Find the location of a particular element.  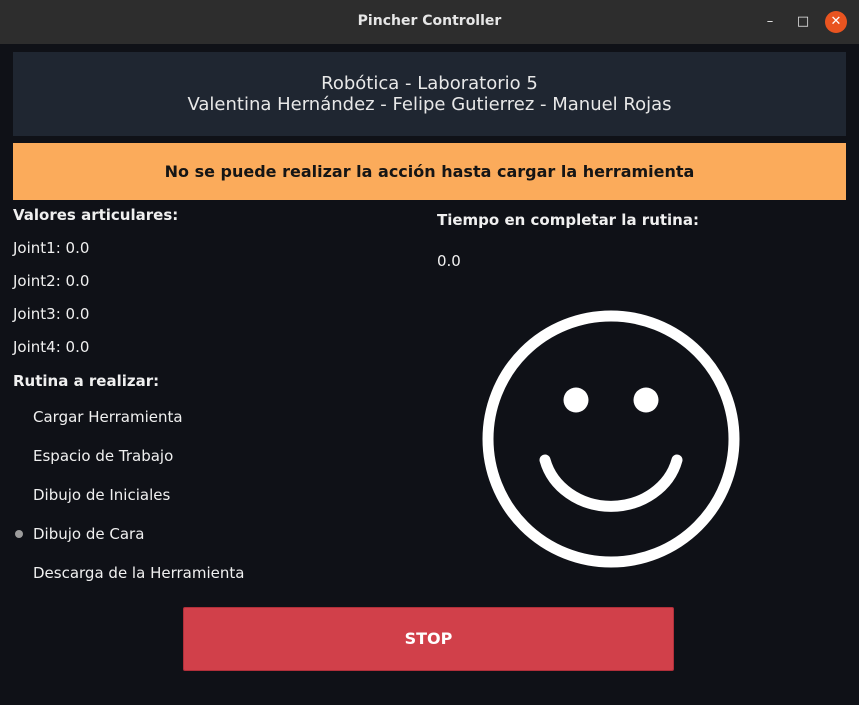

joint3-value: Joint3: 0.0 is located at coordinates (51, 314).